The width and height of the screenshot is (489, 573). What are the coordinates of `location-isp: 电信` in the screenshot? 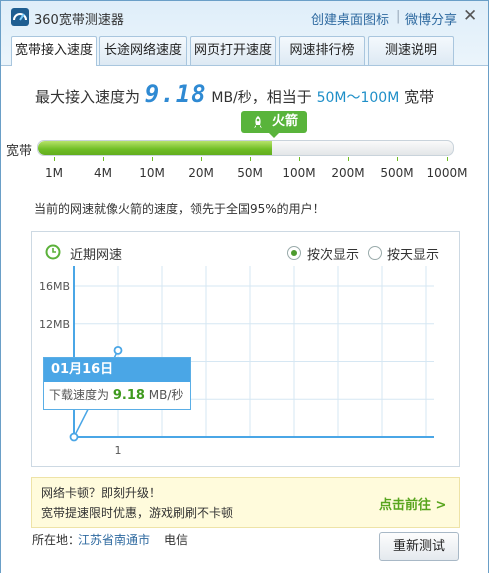 It's located at (176, 540).